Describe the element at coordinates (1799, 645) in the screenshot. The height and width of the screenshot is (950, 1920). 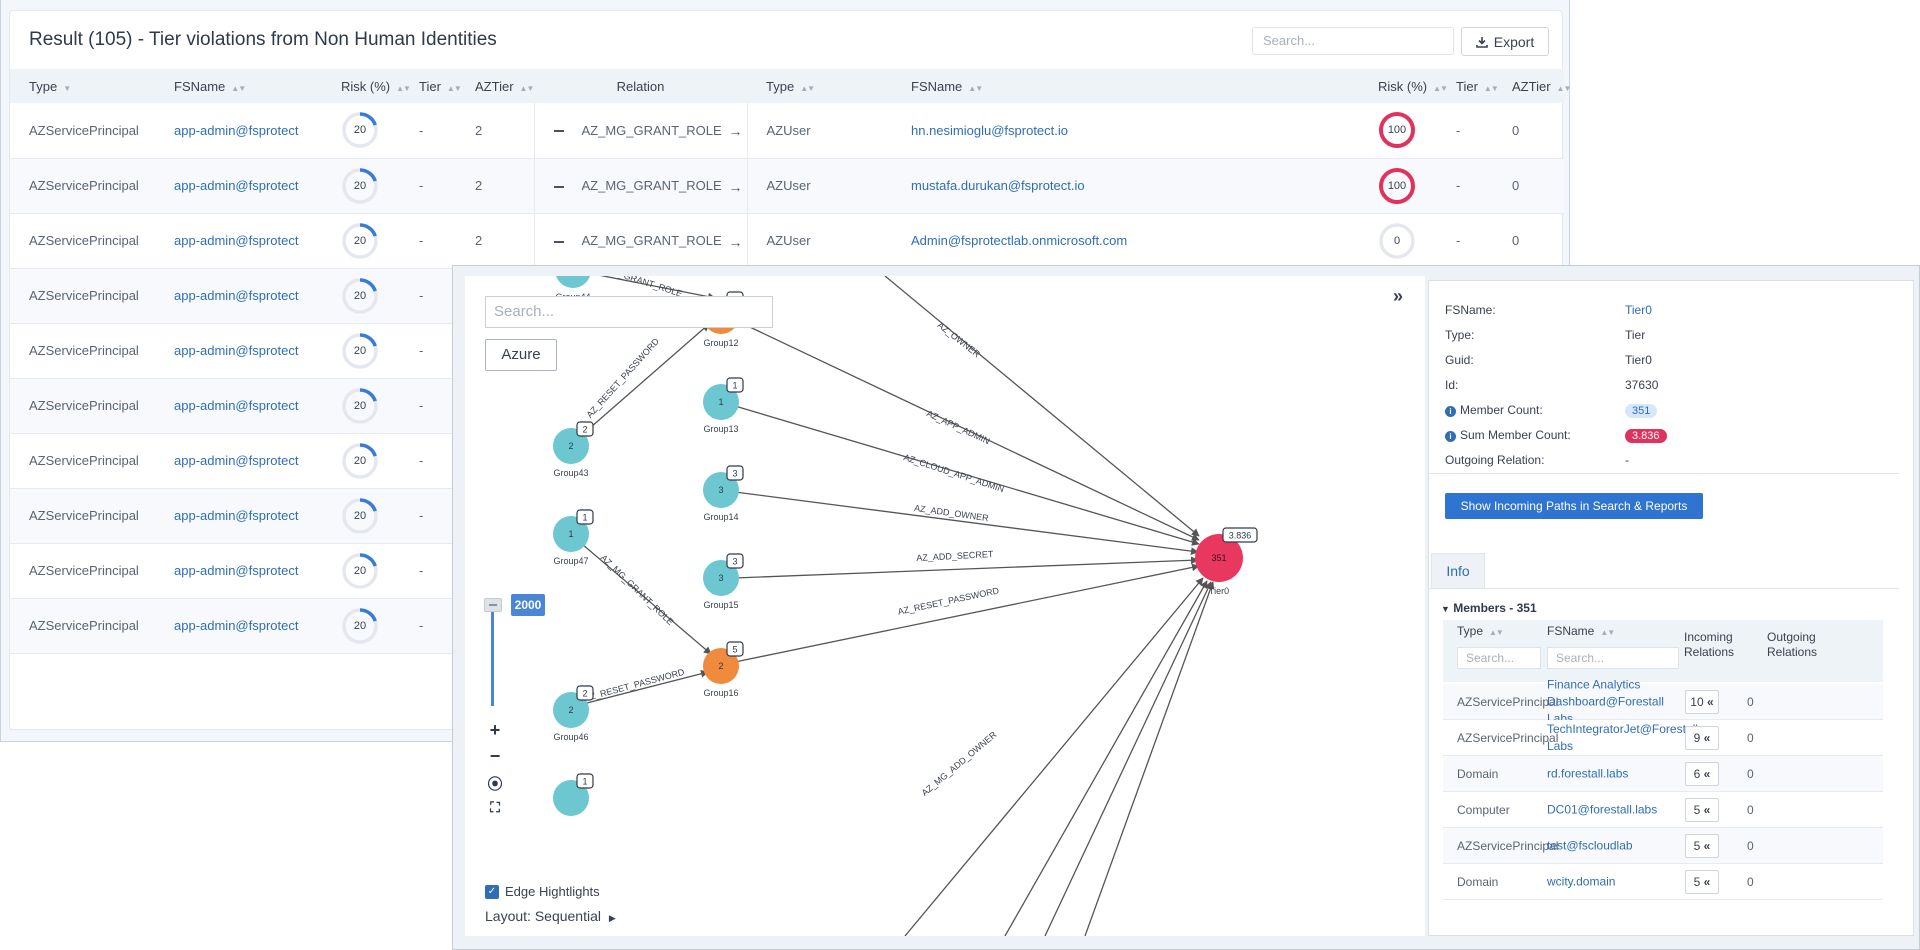
I see `members-col-outgoing: Outgoing Relations` at that location.